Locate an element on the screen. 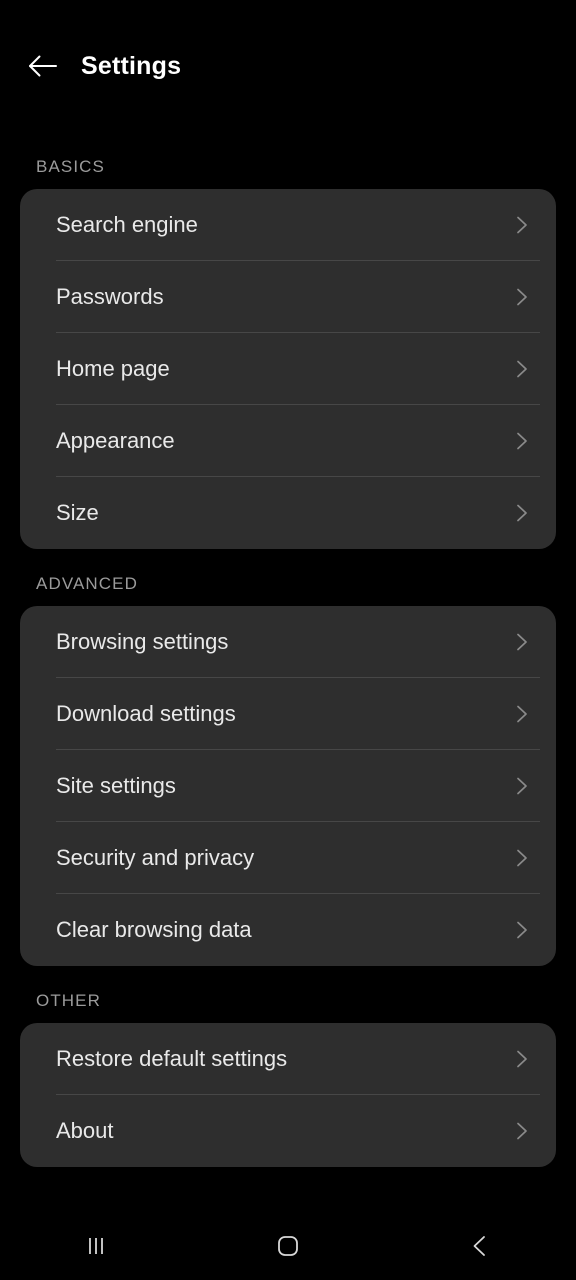 This screenshot has width=576, height=1280. recents-icon is located at coordinates (96, 1246).